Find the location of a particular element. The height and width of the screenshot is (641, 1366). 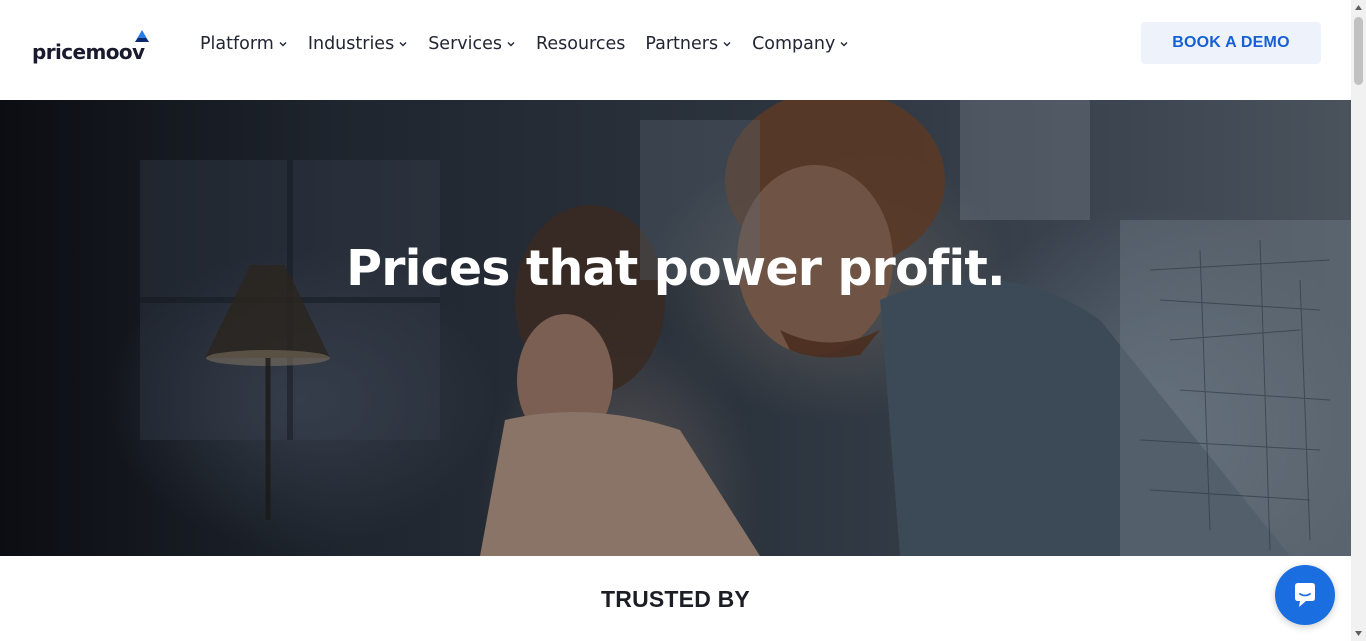

scroll-down-arrow-icon is located at coordinates (1358, 633).